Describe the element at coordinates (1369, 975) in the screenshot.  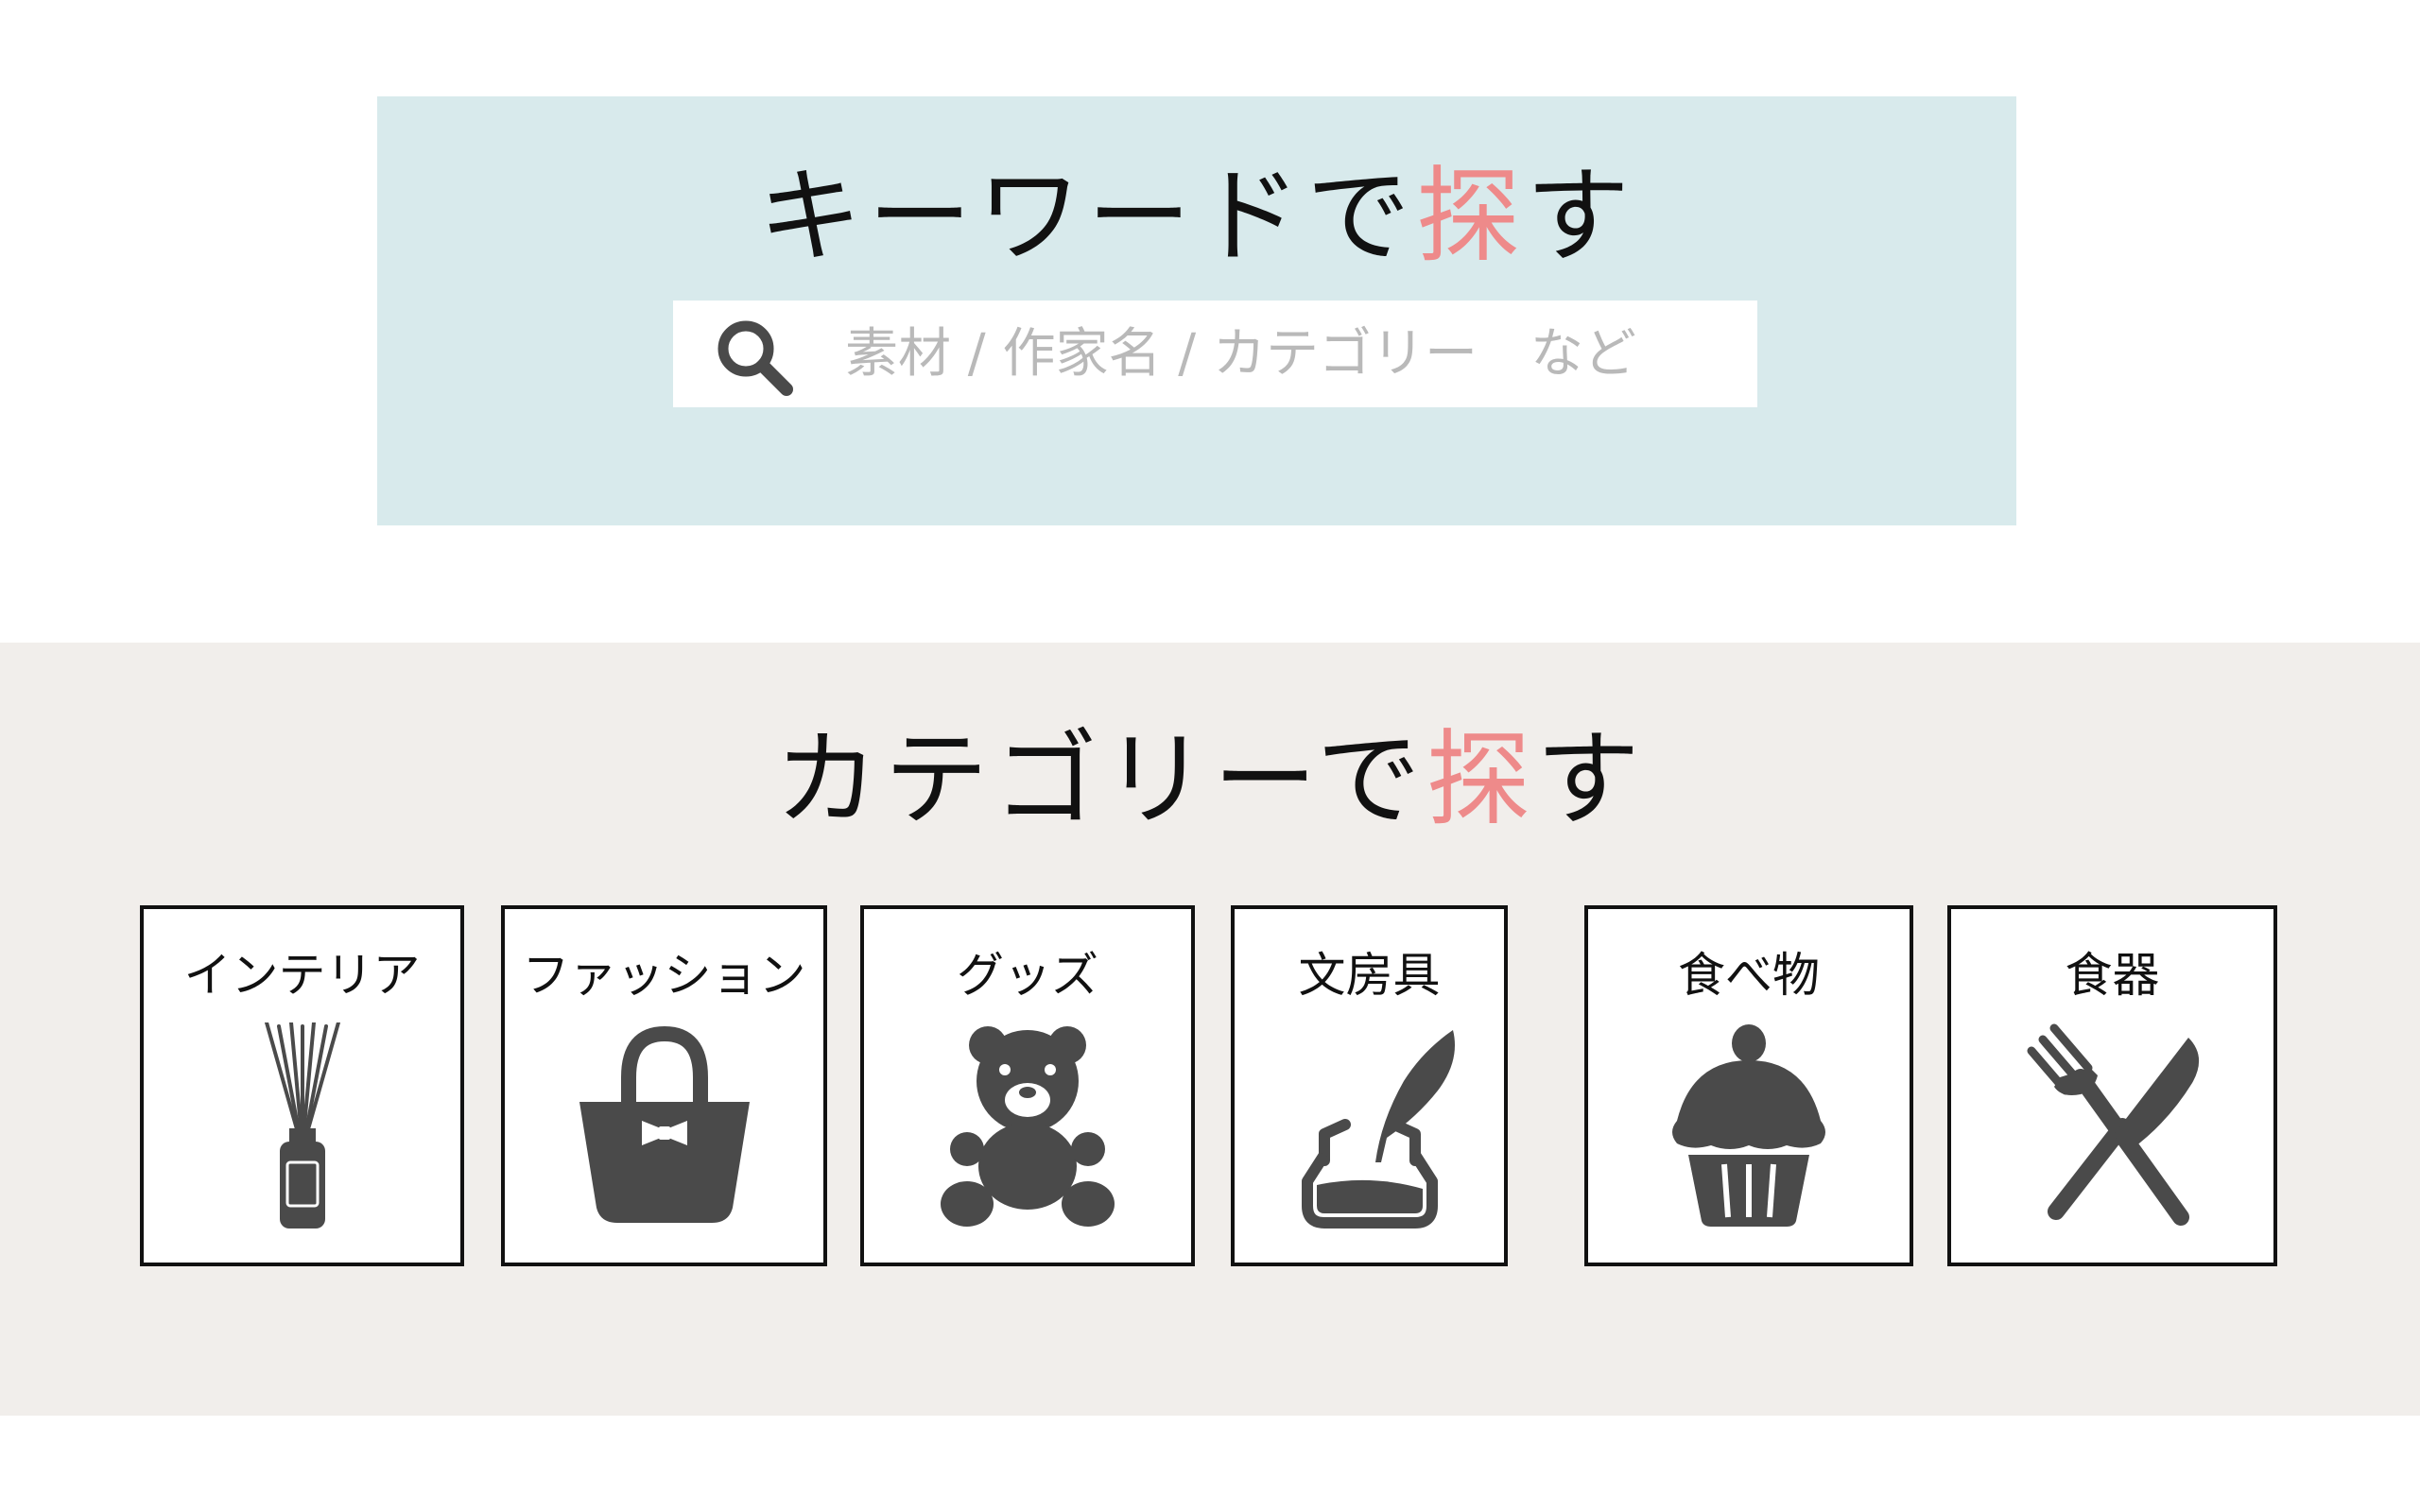
I see `category-label: 文房具` at that location.